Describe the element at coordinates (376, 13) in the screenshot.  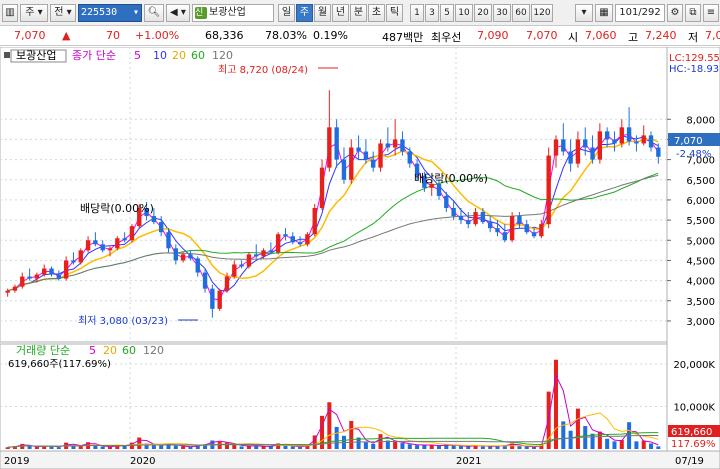
I see `period-tab-5: 초` at that location.